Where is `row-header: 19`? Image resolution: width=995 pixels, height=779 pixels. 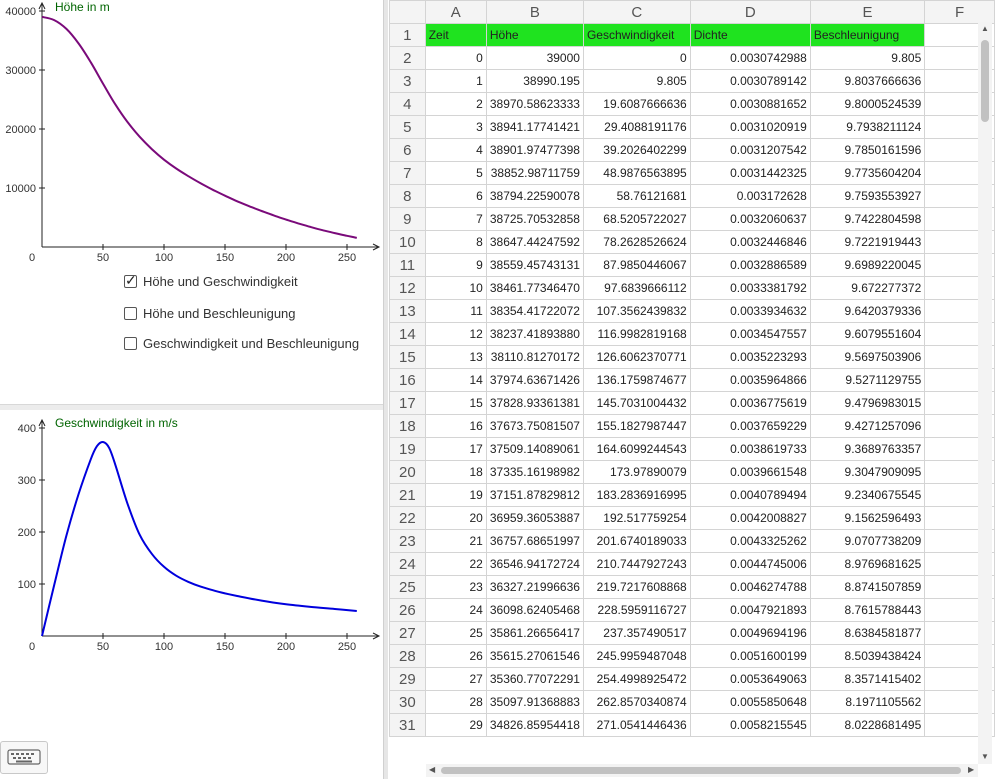 row-header: 19 is located at coordinates (407, 449).